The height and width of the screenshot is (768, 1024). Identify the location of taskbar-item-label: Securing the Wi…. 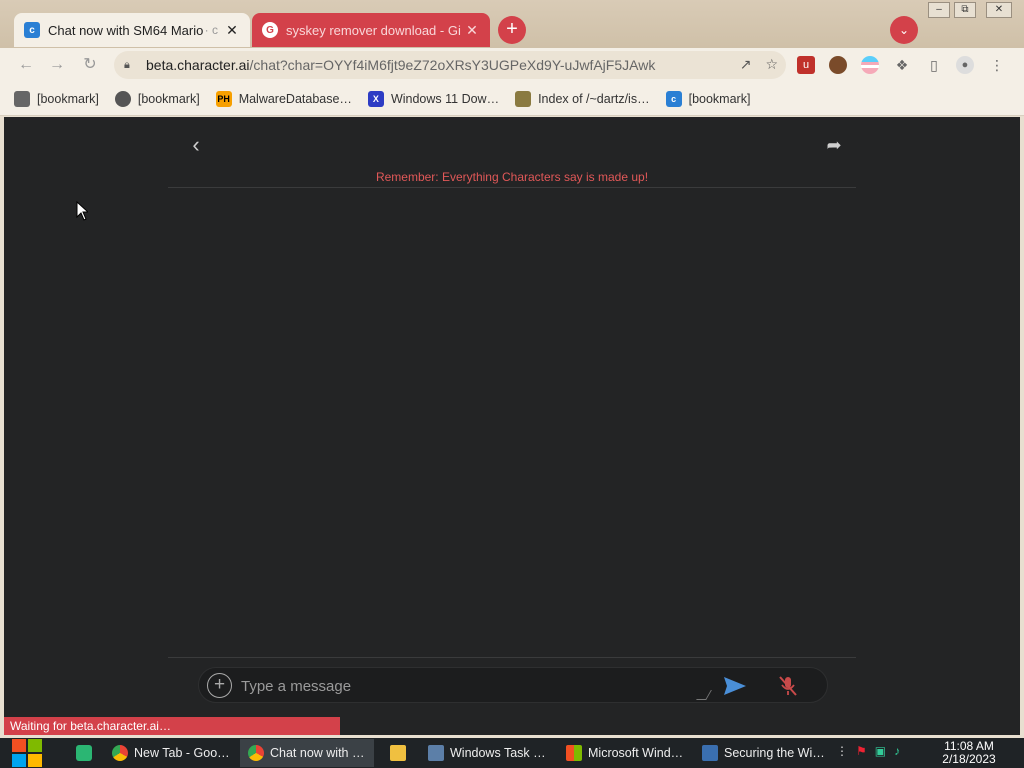
(774, 753).